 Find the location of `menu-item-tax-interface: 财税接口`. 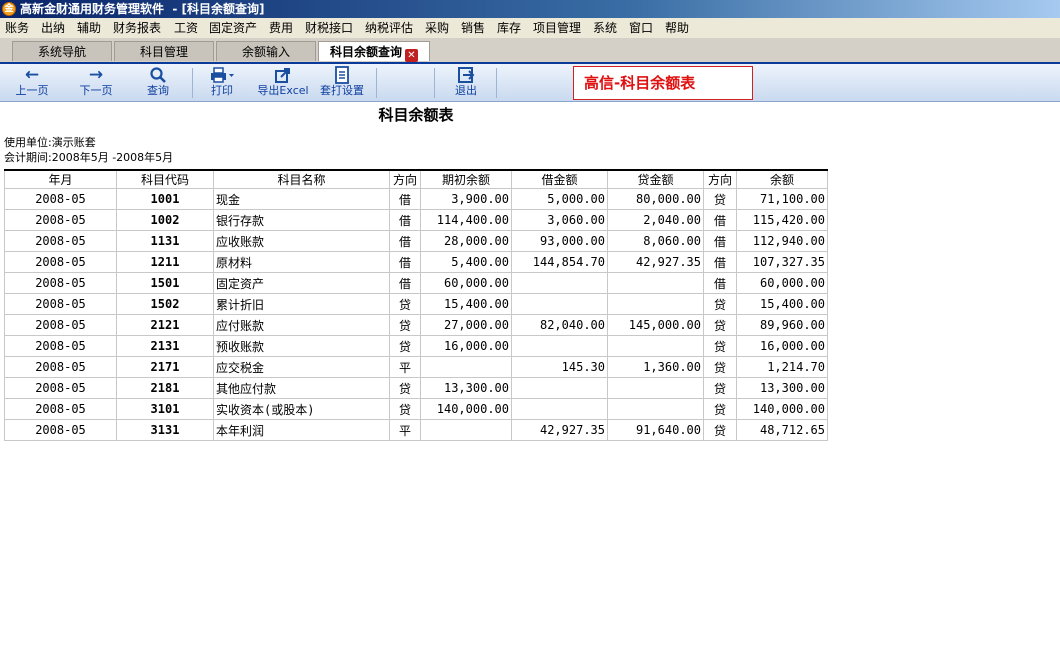

menu-item-tax-interface: 财税接口 is located at coordinates (329, 28).